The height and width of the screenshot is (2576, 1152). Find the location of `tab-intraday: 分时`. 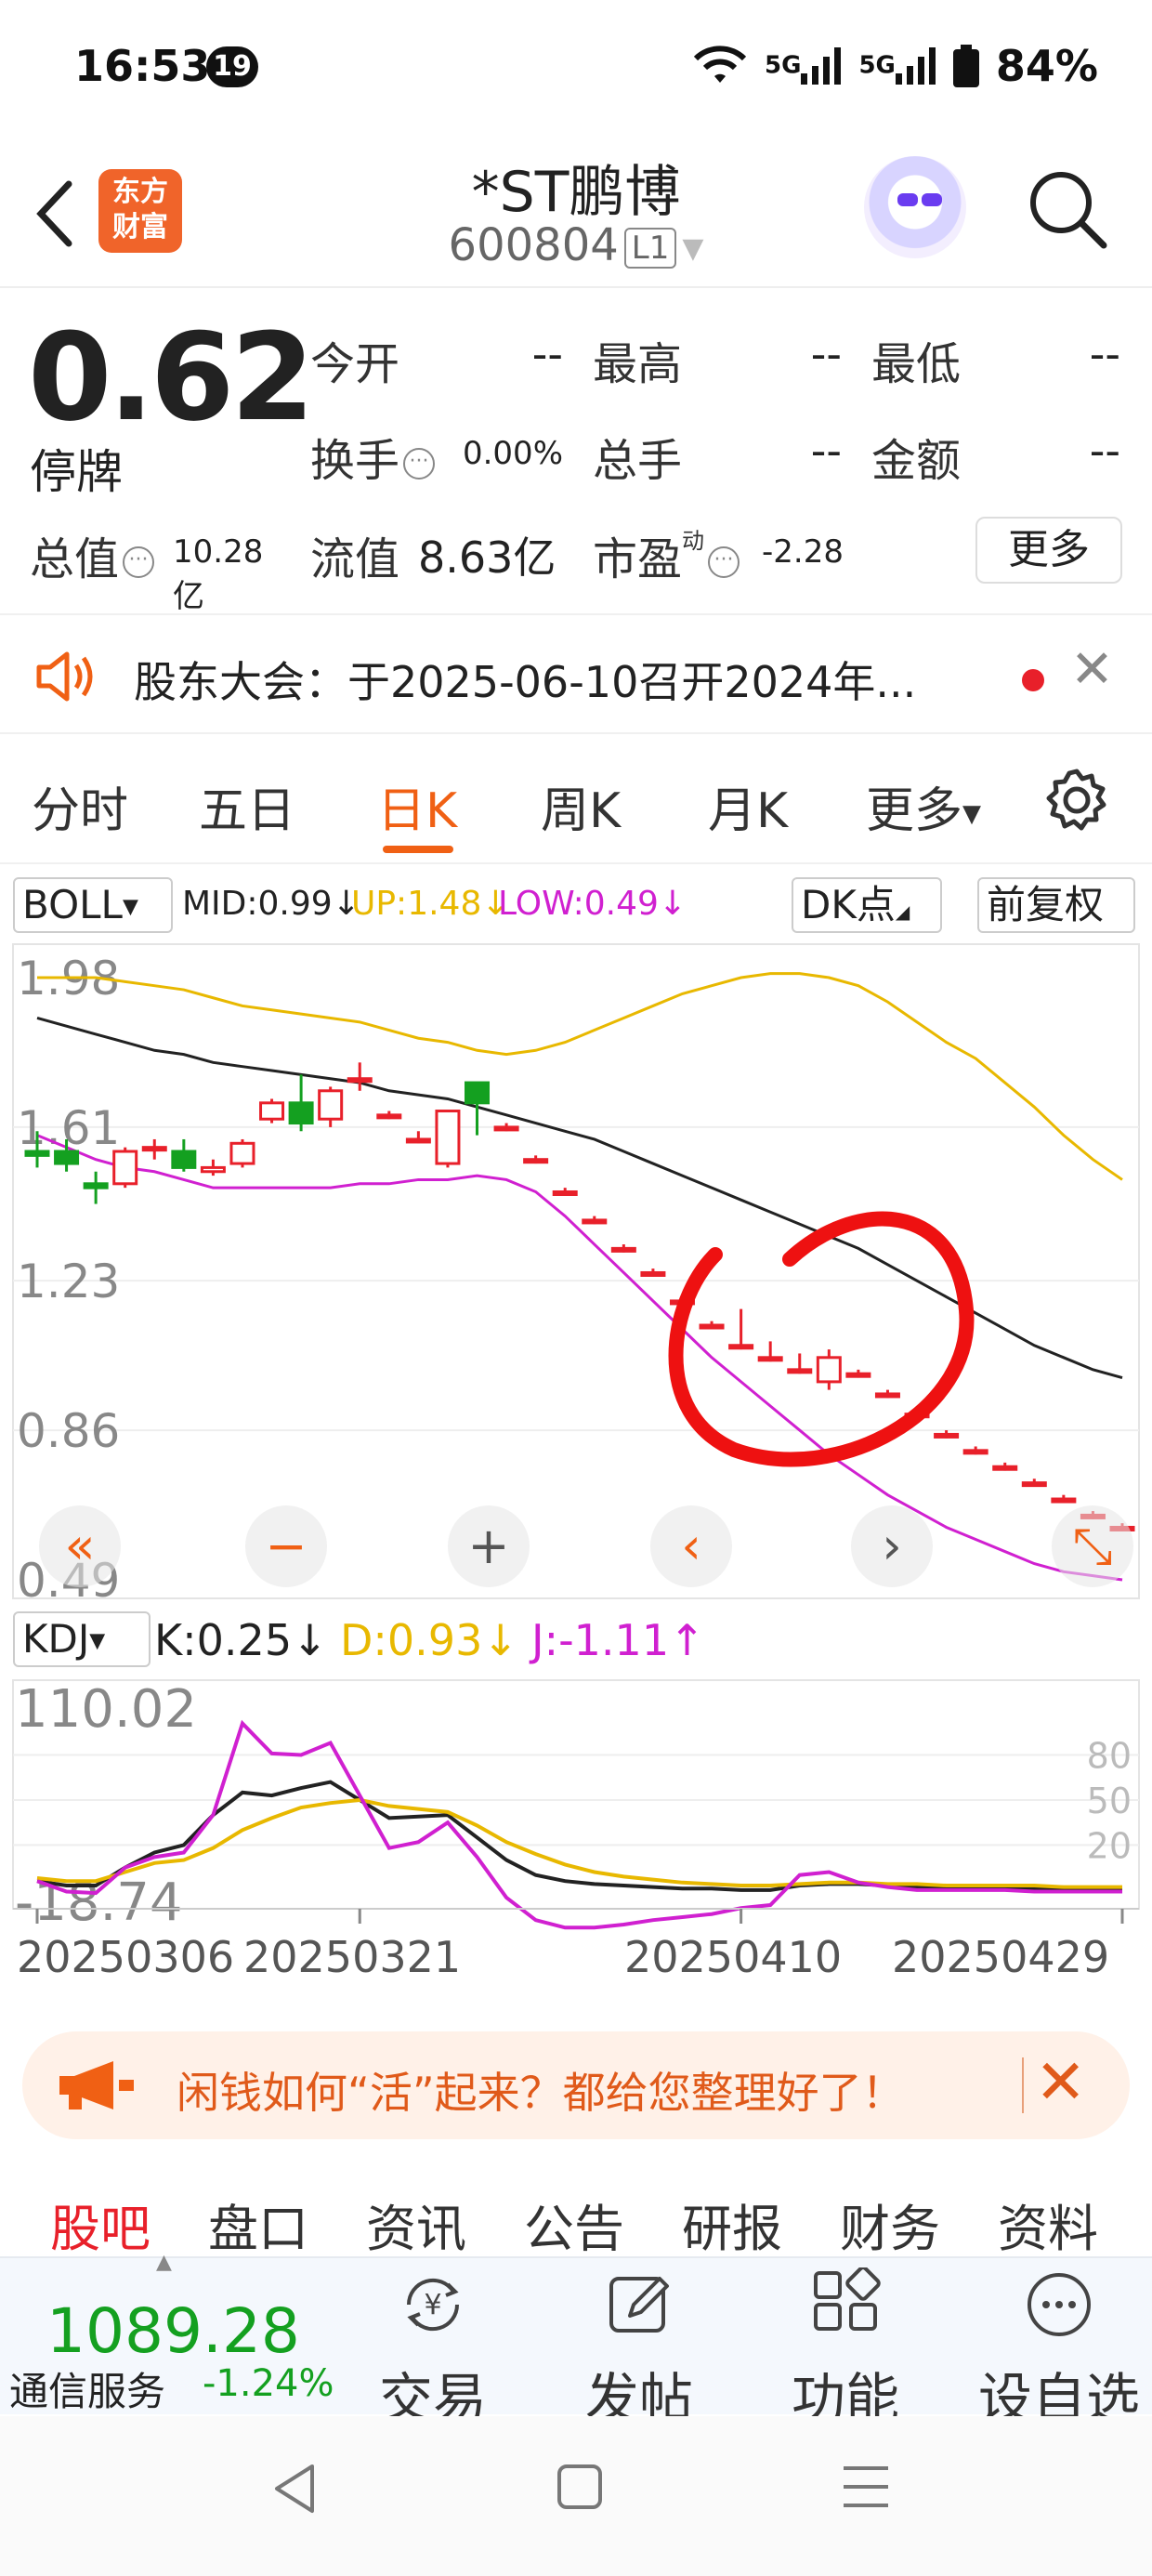

tab-intraday: 分时 is located at coordinates (80, 806).